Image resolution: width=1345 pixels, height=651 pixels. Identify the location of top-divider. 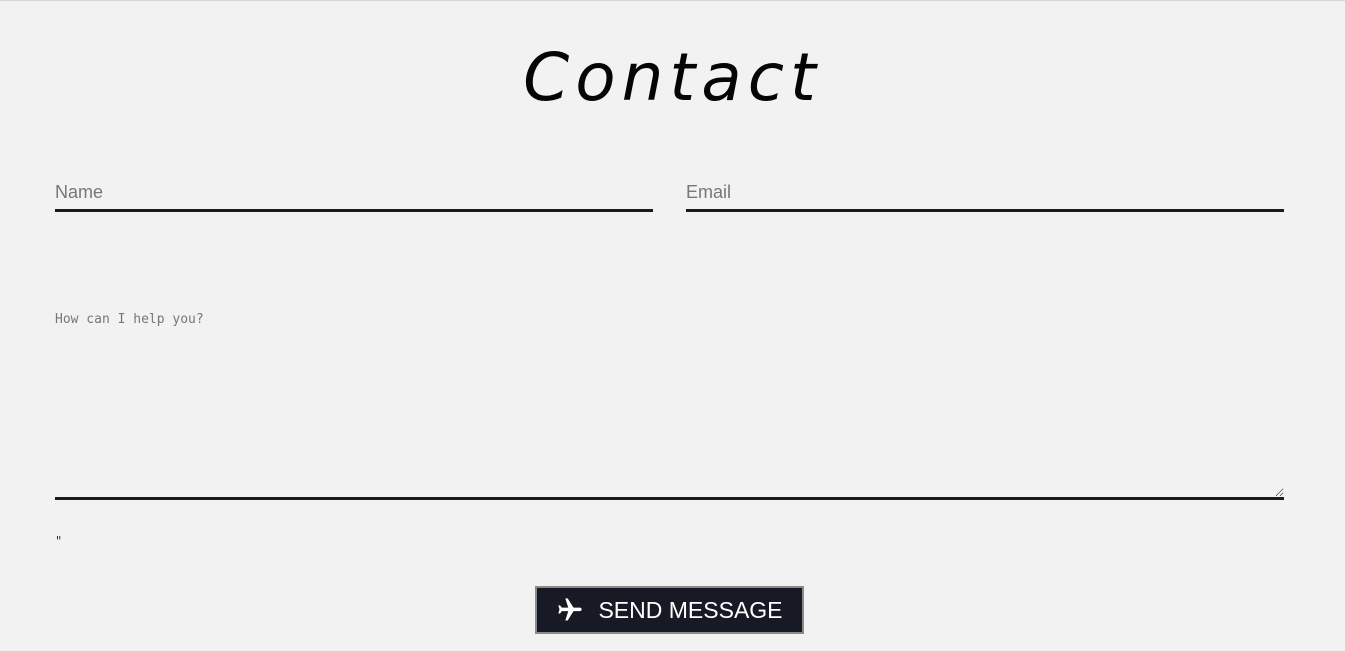
(672, 0).